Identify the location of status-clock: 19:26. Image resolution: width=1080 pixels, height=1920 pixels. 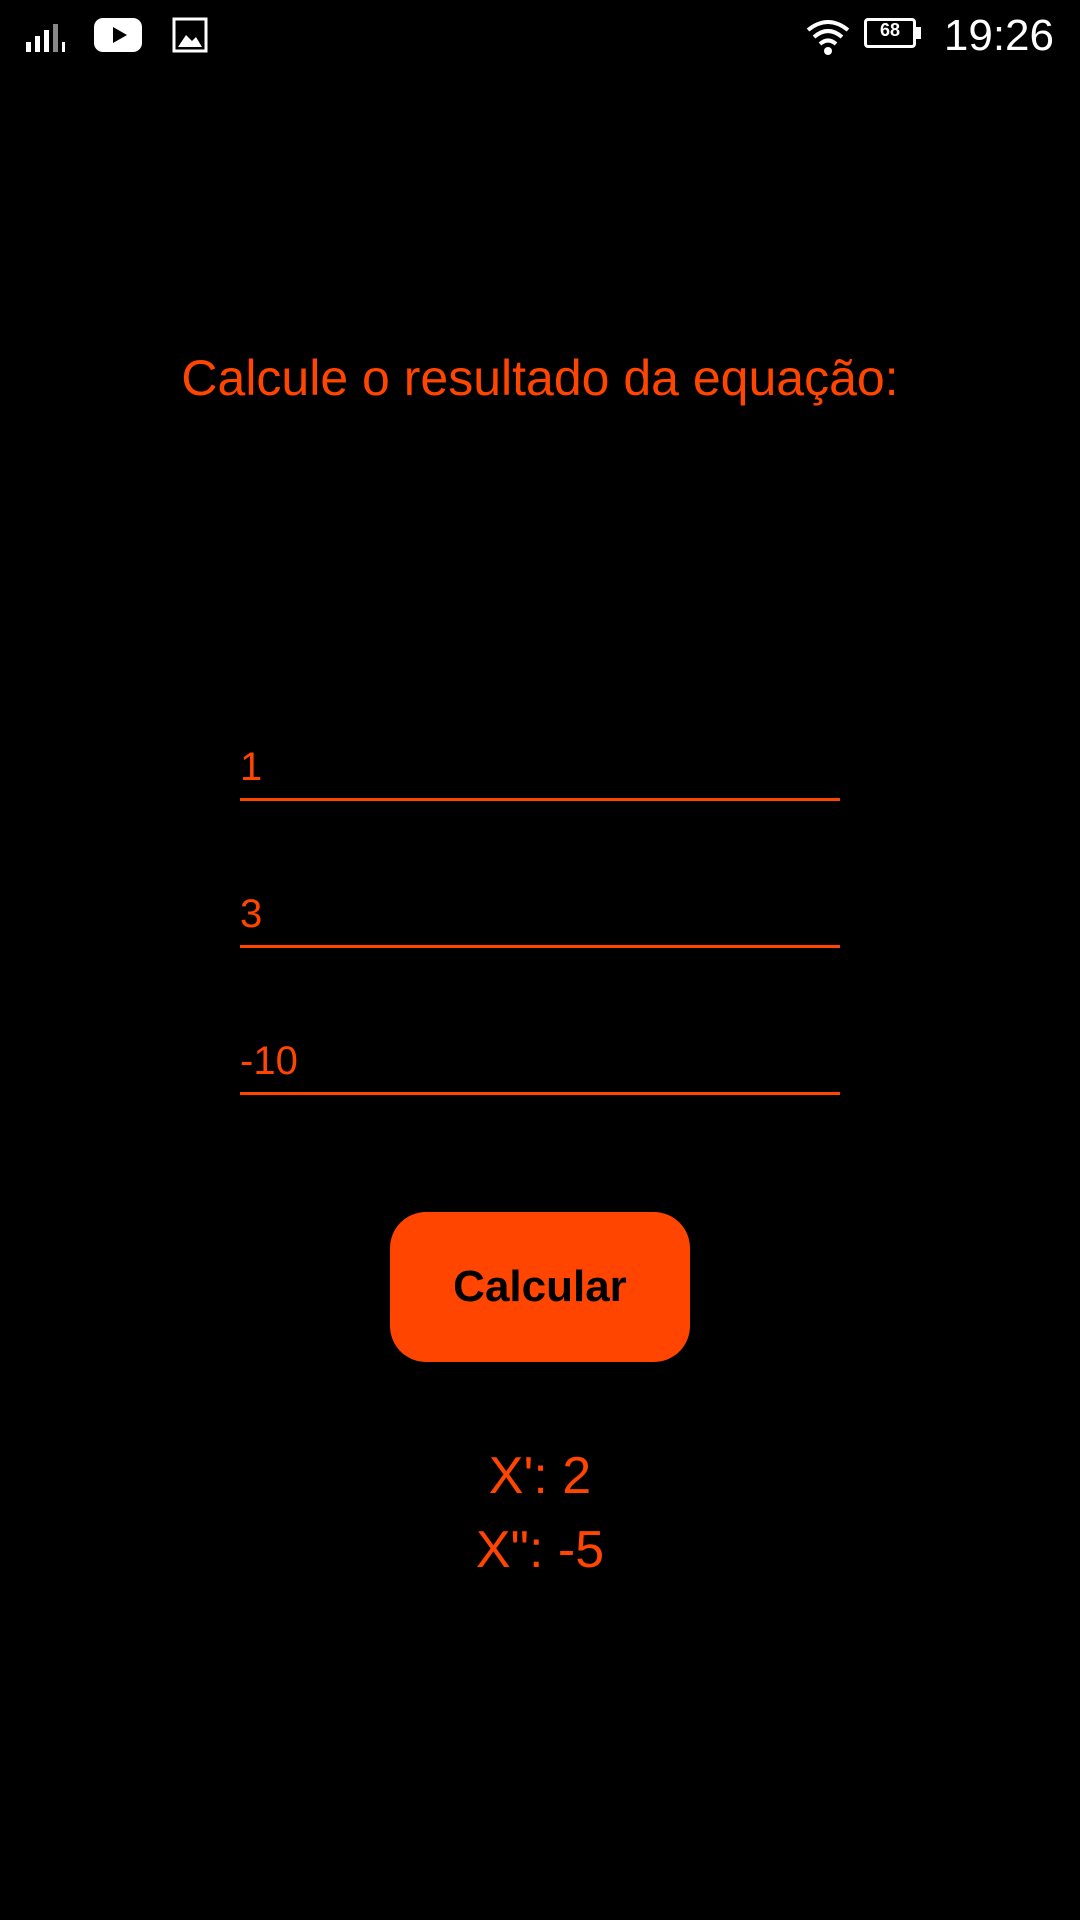
(998, 35).